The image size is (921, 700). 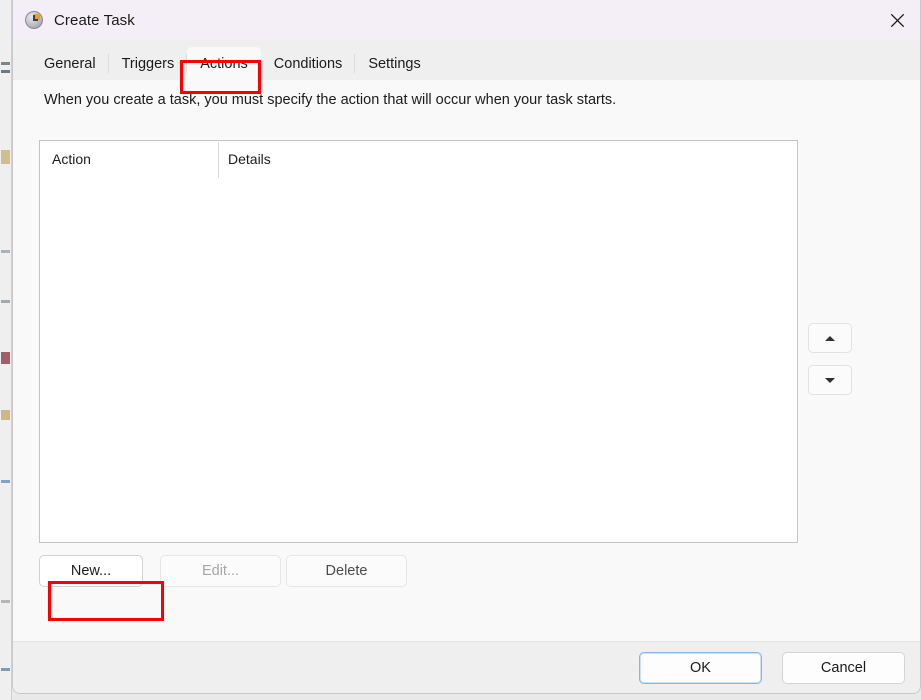 I want to click on tab-label: Settings, so click(x=394, y=63).